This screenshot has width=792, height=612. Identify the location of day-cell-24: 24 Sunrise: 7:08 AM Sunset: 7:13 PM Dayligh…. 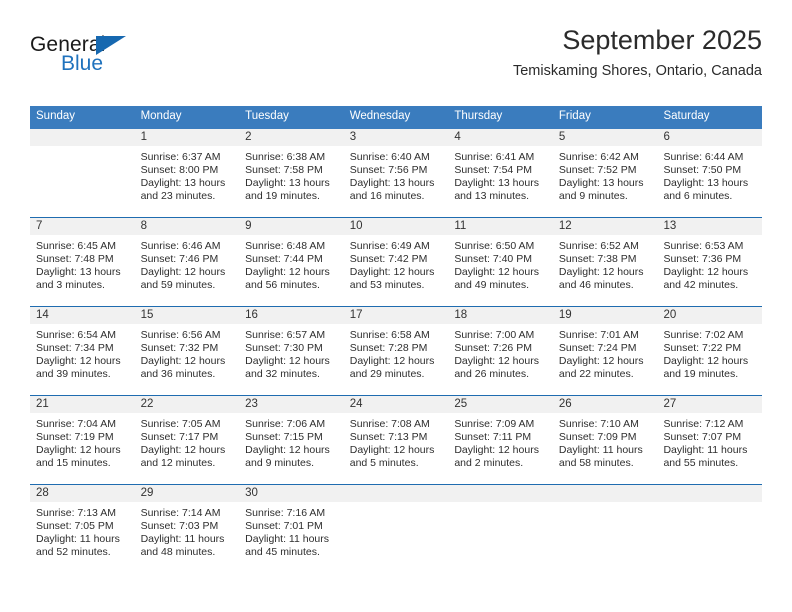
(396, 439).